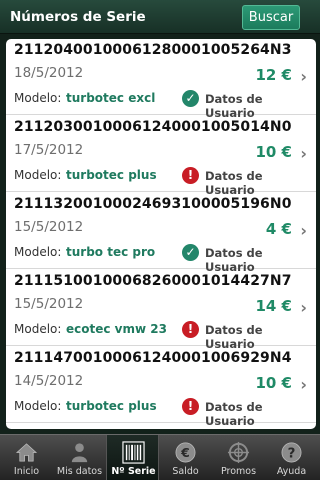  I want to click on tab-label: Saldo, so click(185, 471).